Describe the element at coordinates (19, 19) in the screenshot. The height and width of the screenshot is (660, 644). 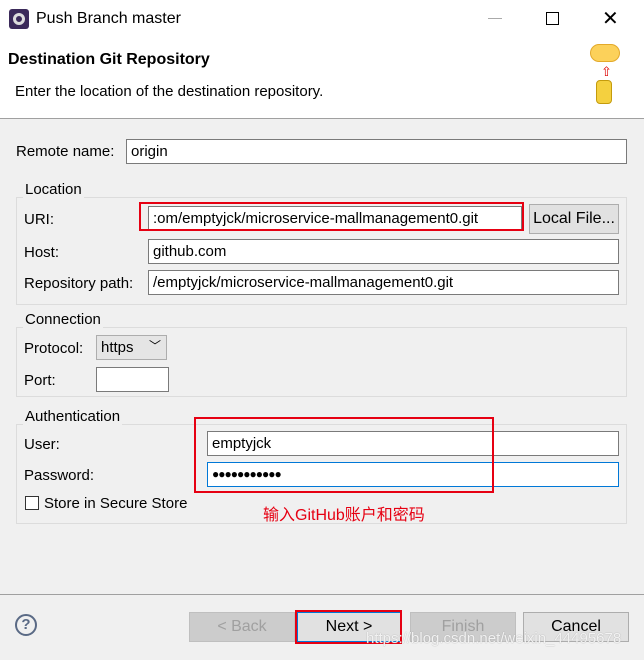
I see `eclipse-icon` at that location.